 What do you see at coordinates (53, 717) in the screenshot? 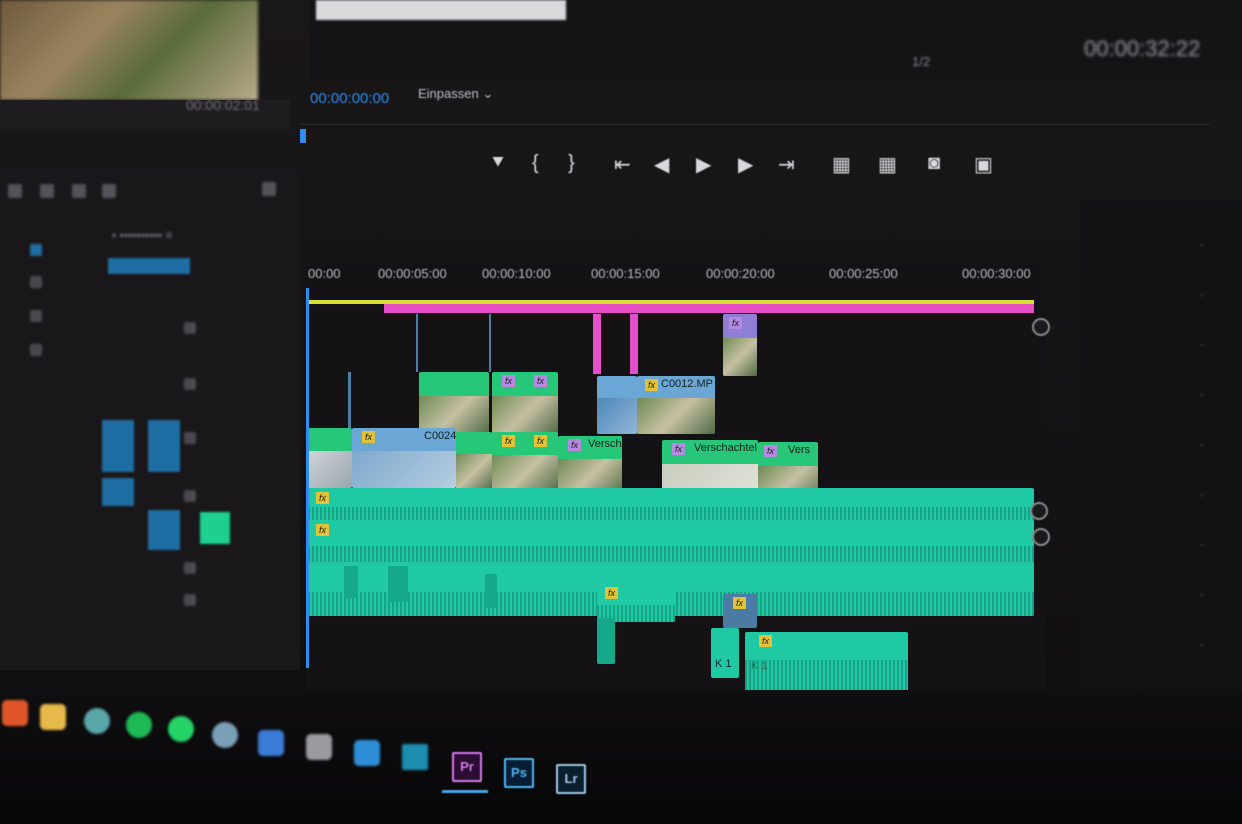
I see `folder-icon` at bounding box center [53, 717].